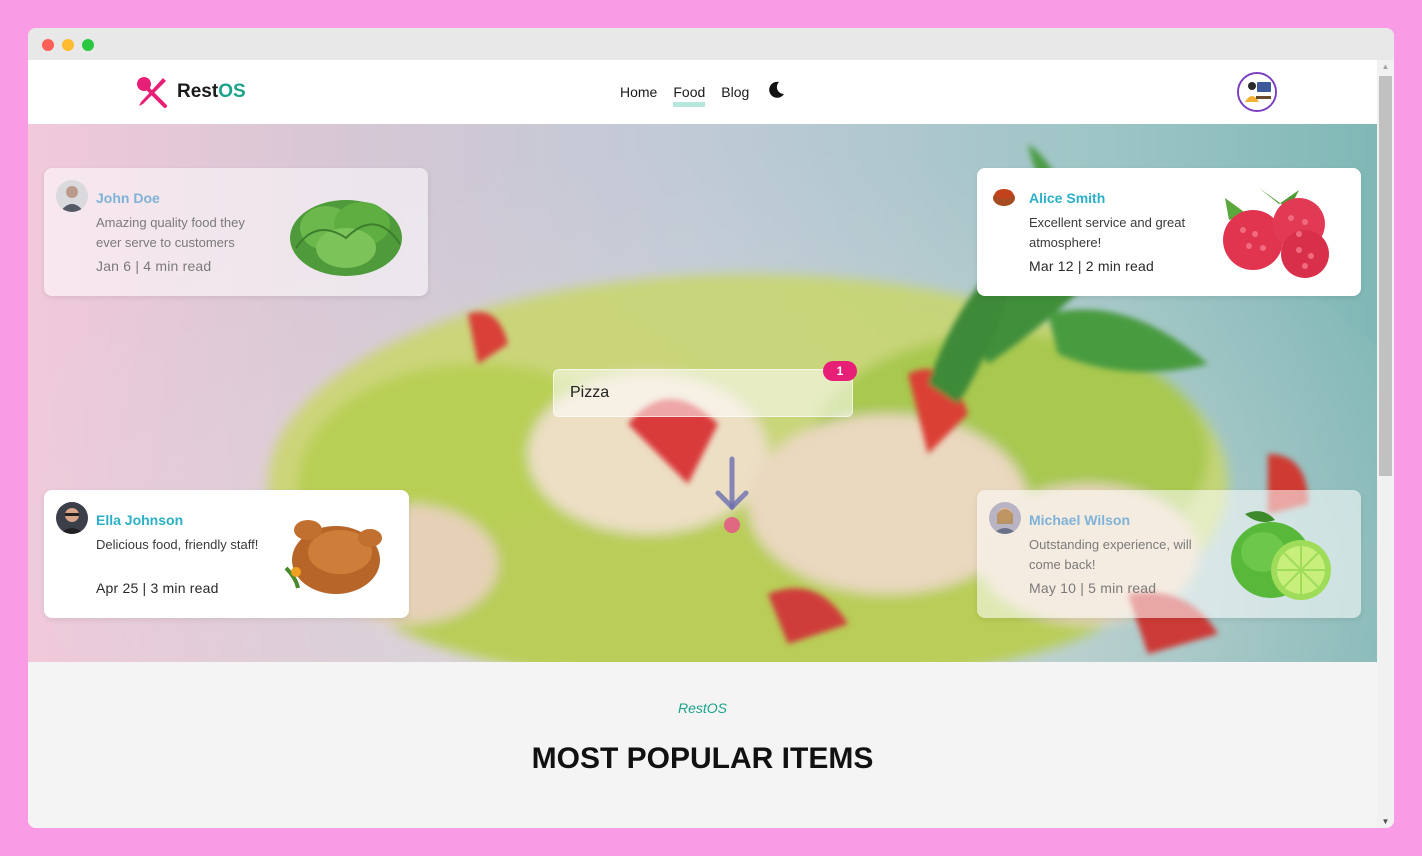 The height and width of the screenshot is (856, 1422). What do you see at coordinates (157, 588) in the screenshot?
I see `review-meta: Apr 25 | 3 min read` at bounding box center [157, 588].